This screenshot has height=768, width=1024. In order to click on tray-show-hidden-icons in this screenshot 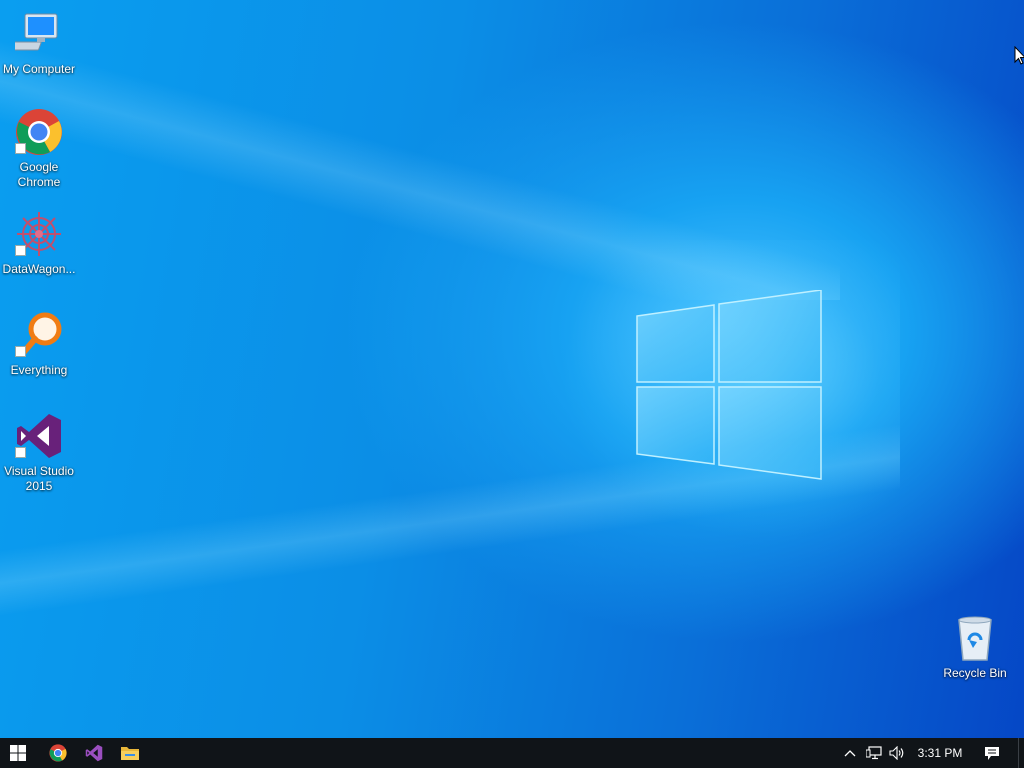, I will do `click(850, 753)`.